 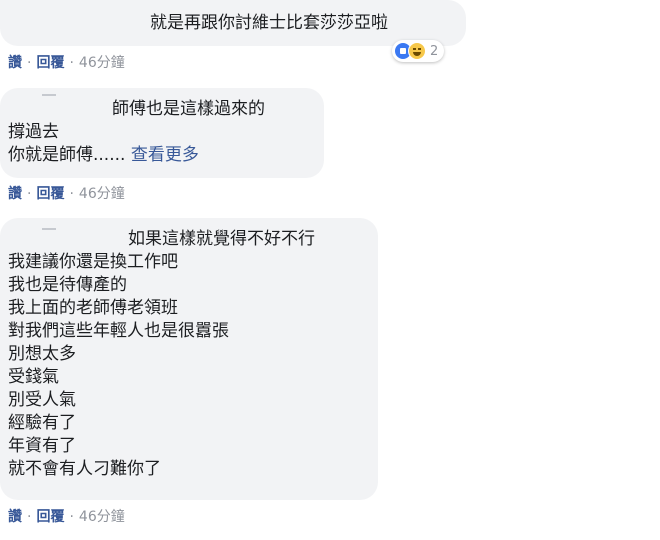 I want to click on comment-text: 就是再跟你討維士比套莎莎亞啦, so click(x=269, y=23).